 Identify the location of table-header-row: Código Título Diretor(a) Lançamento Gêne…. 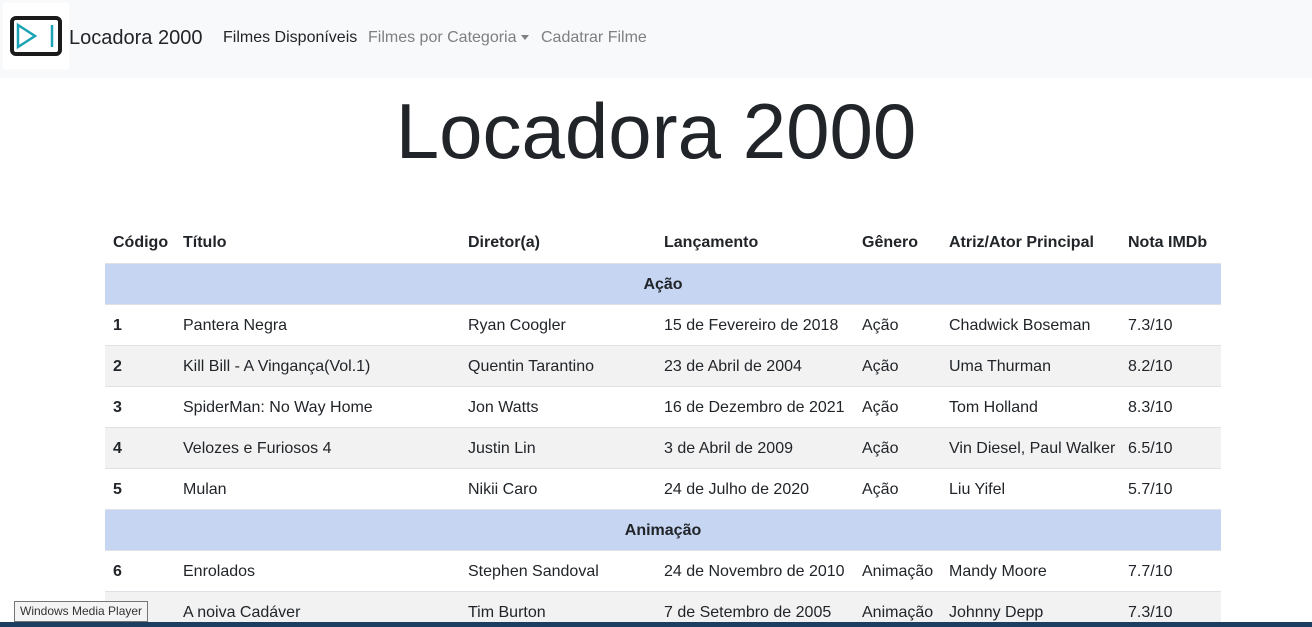
(663, 242).